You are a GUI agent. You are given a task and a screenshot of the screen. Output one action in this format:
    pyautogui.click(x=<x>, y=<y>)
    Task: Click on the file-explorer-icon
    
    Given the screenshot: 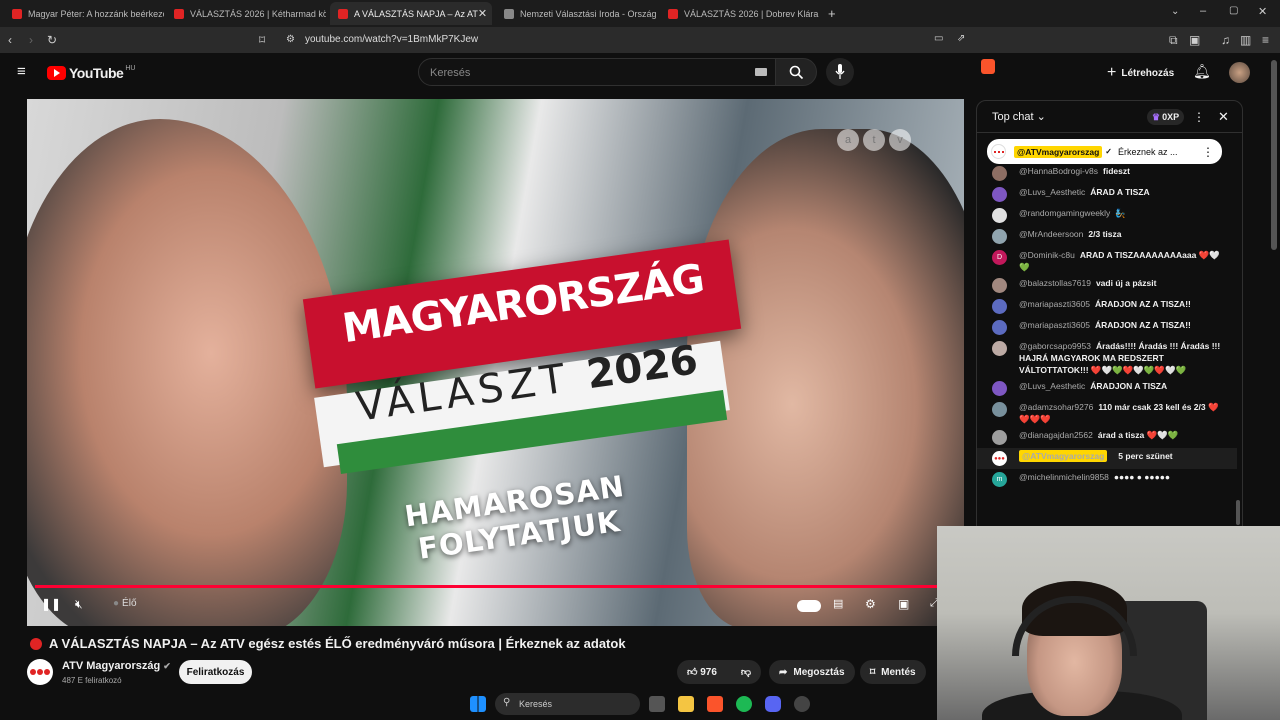 What is the action you would take?
    pyautogui.click(x=686, y=704)
    